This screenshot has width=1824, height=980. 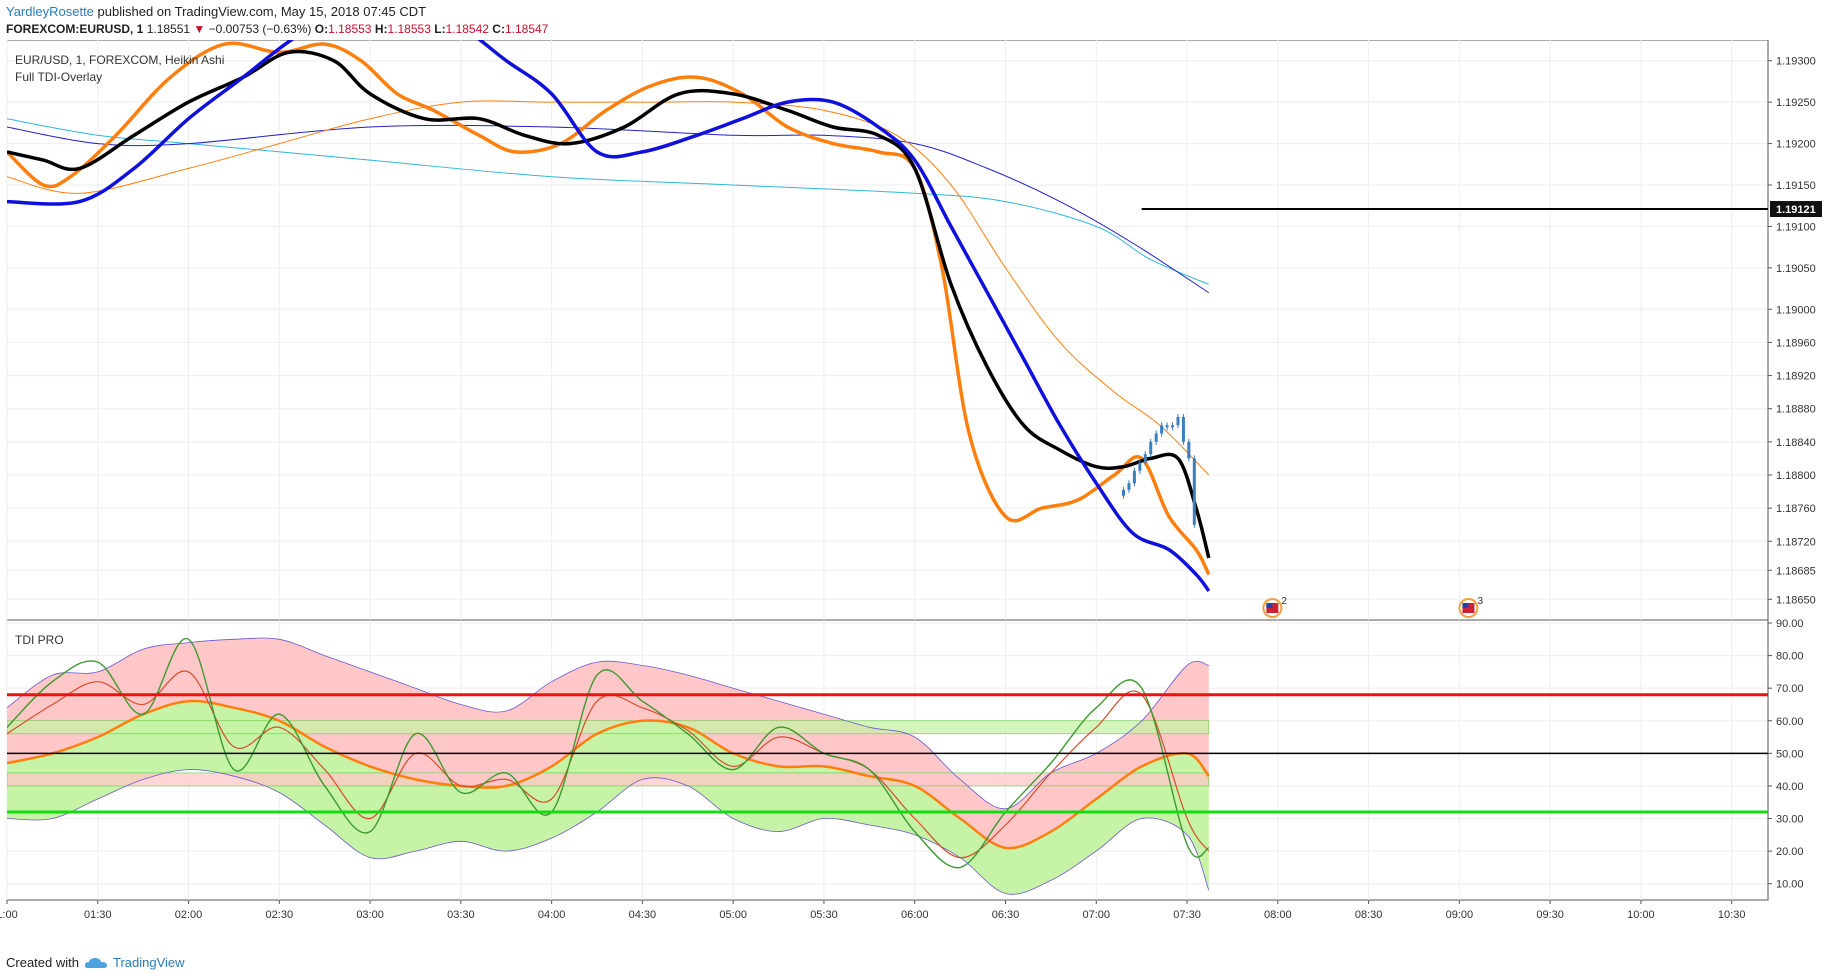 I want to click on tradingview-logo-icon, so click(x=95, y=962).